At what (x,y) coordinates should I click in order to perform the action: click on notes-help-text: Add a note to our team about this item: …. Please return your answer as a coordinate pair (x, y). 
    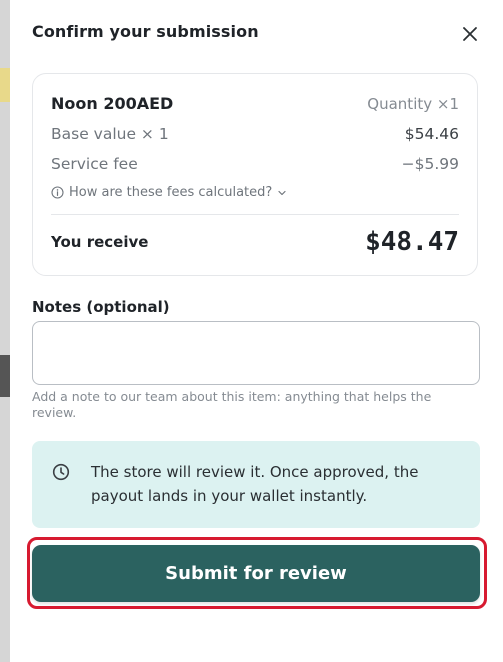
    Looking at the image, I should click on (232, 404).